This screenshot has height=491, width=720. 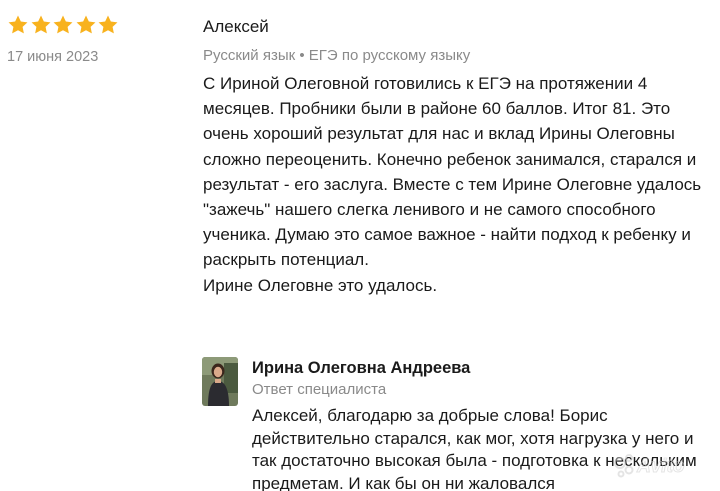 What do you see at coordinates (361, 368) in the screenshot?
I see `specialist-name: Ирина Олеговна Андреева` at bounding box center [361, 368].